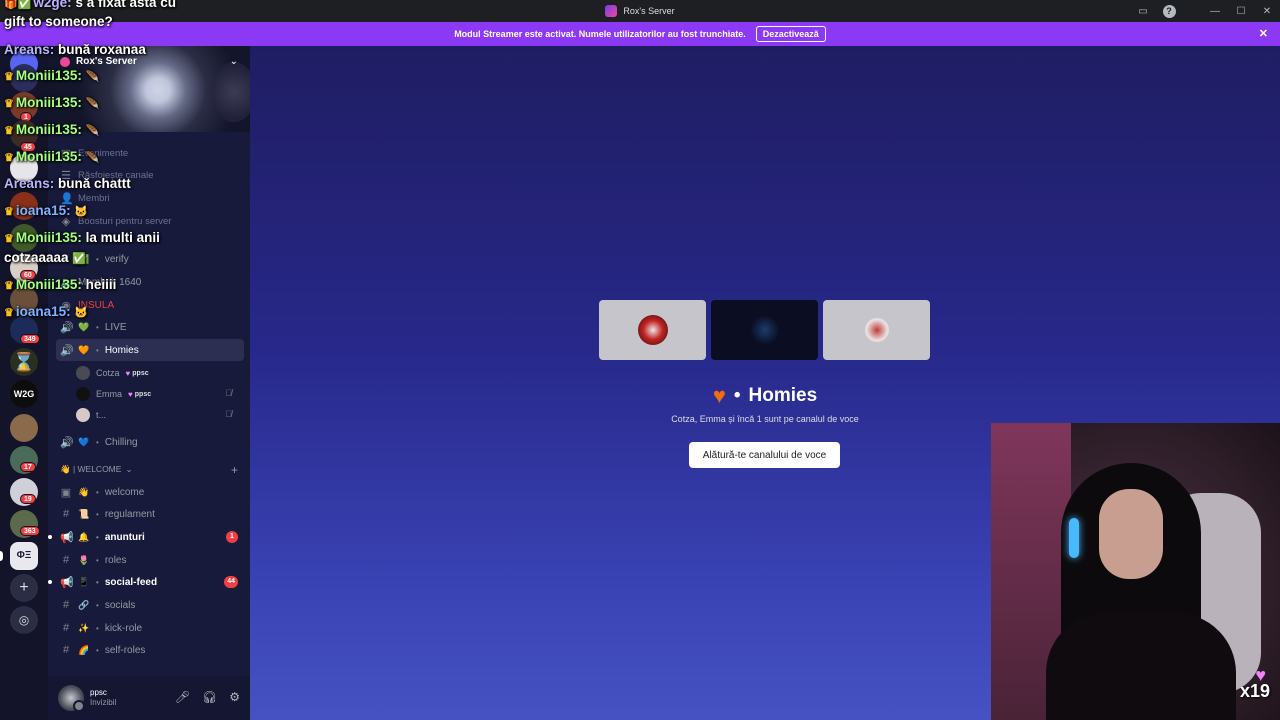 Image resolution: width=1280 pixels, height=720 pixels. I want to click on headphones-icon: 🎧︎, so click(209, 697).